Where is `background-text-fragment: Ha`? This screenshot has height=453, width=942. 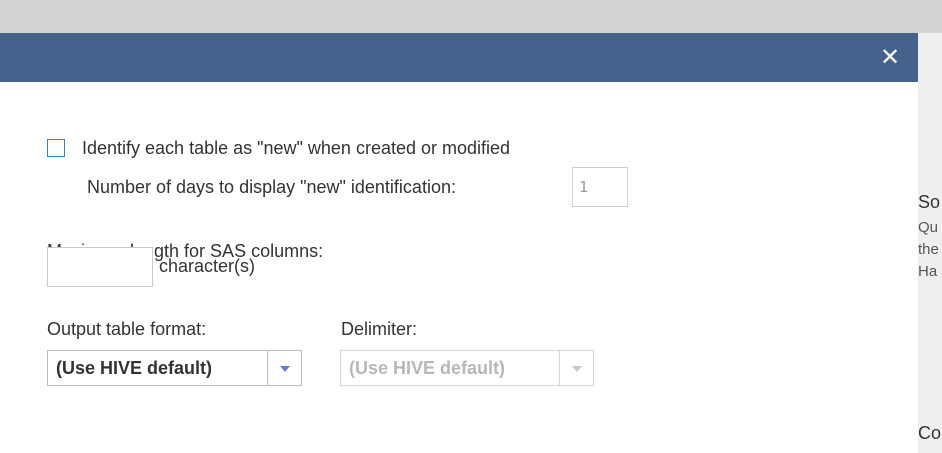 background-text-fragment: Ha is located at coordinates (928, 271).